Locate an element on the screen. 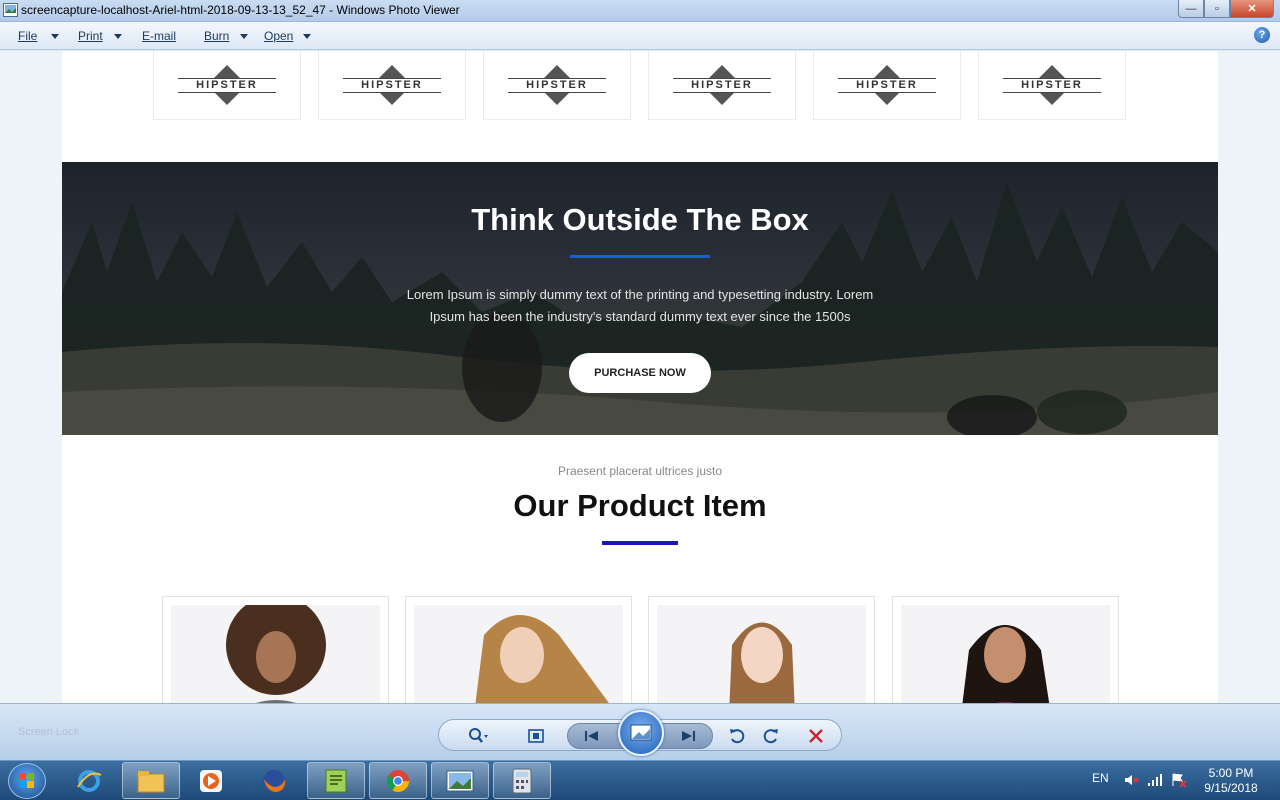  windows-taskbar: EN 5:00 PM 9/15/2018 is located at coordinates (640, 780).